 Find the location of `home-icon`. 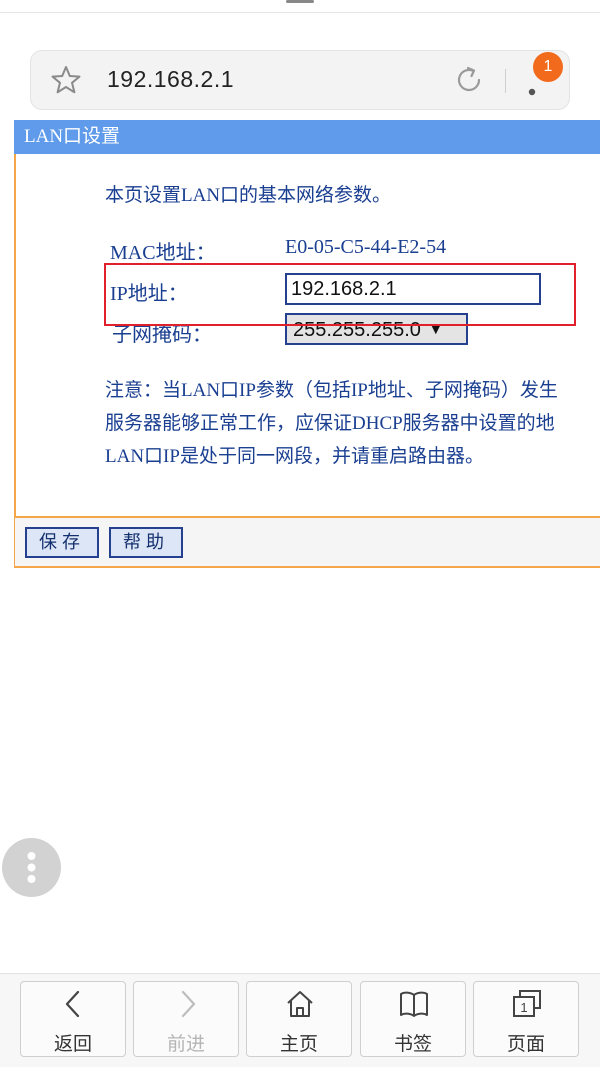

home-icon is located at coordinates (300, 1004).